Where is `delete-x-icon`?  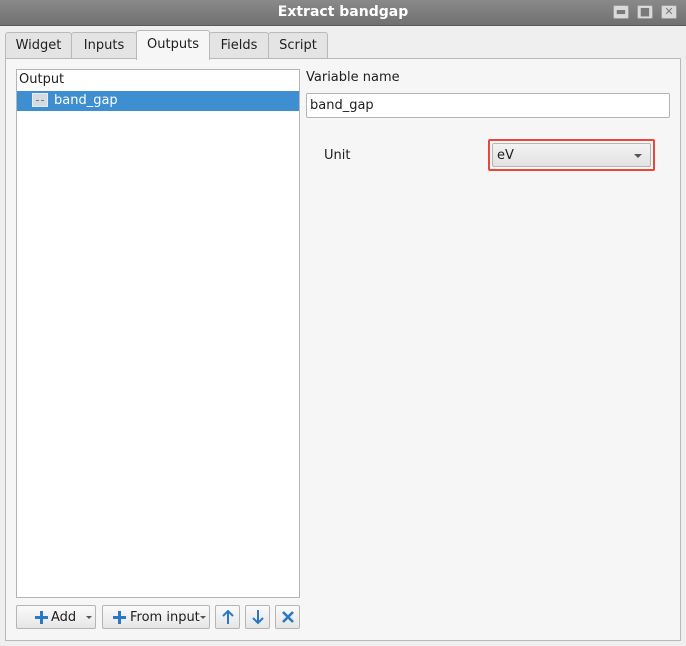
delete-x-icon is located at coordinates (288, 617).